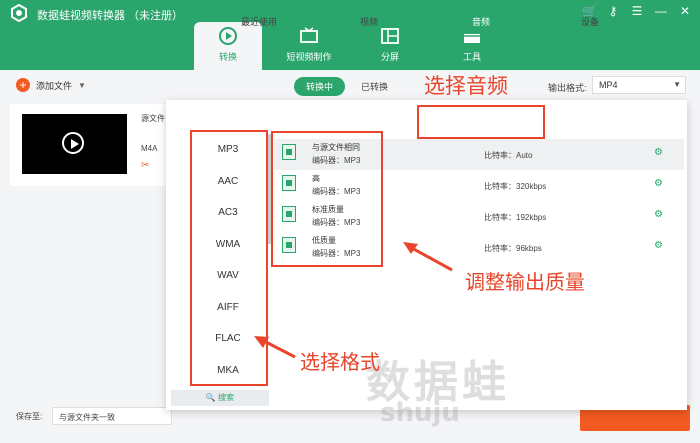  What do you see at coordinates (226, 397) in the screenshot?
I see `search-label: 搜索` at bounding box center [226, 397].